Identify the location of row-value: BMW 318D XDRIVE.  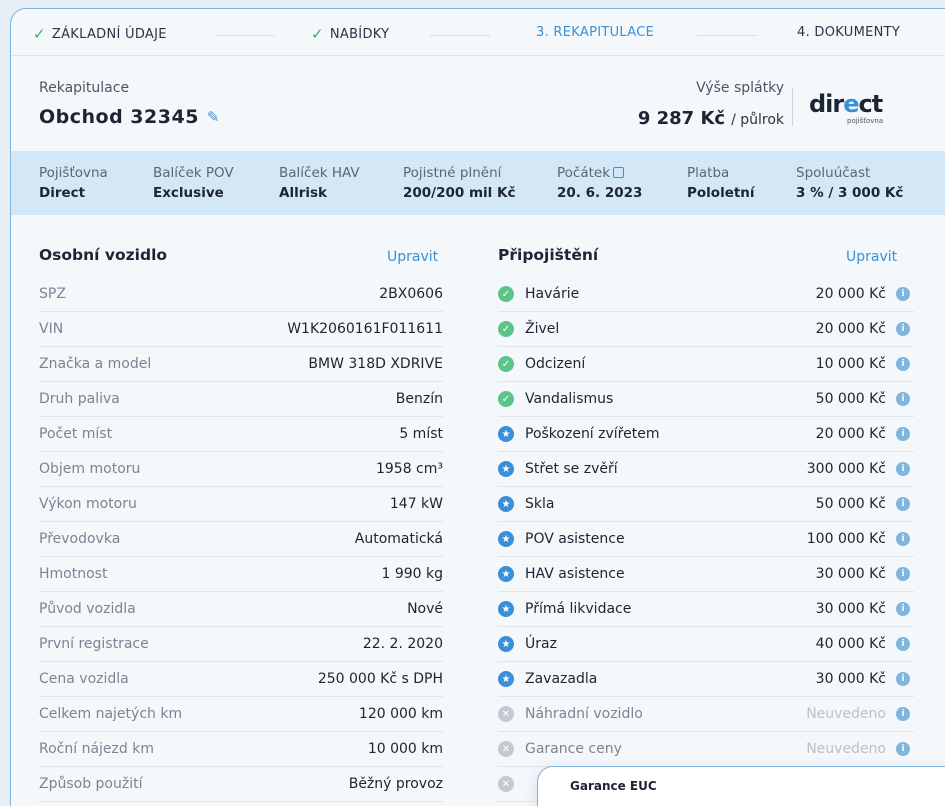
(375, 364).